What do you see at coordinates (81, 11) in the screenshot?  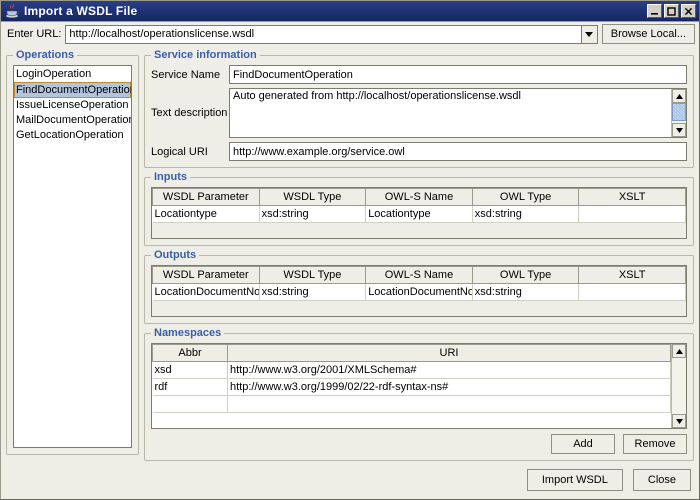 I see `window-title: Import a WSDL File` at bounding box center [81, 11].